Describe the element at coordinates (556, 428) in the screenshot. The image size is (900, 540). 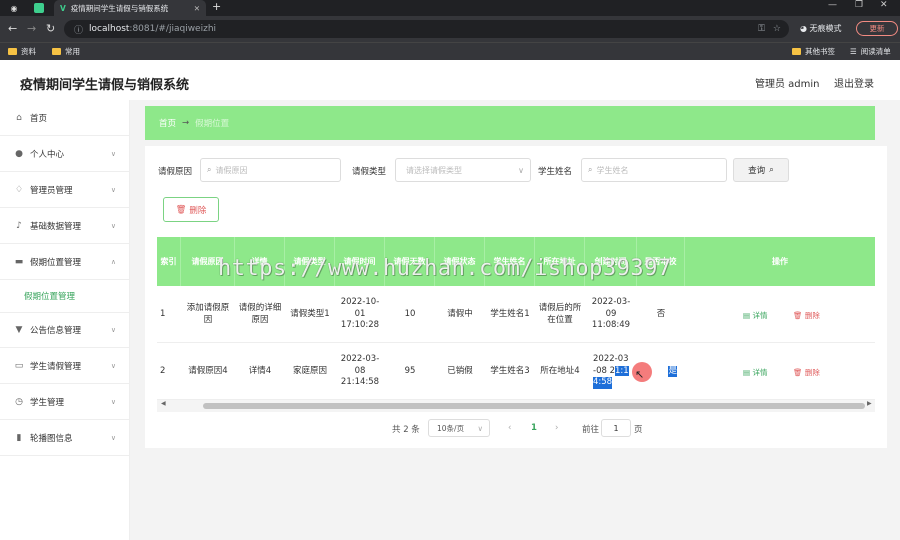
I see `next-page-icon: ›` at that location.